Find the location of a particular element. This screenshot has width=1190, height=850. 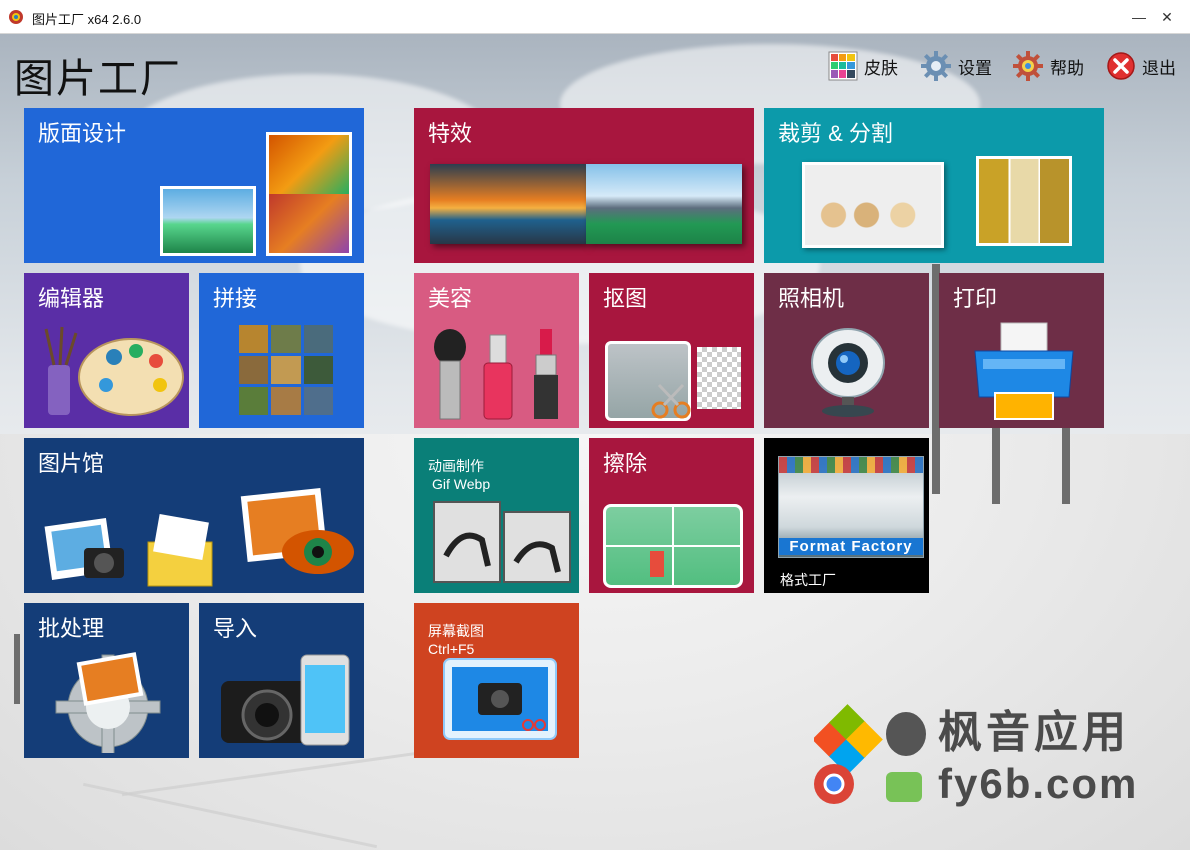

transparent-background-icon is located at coordinates (719, 378).